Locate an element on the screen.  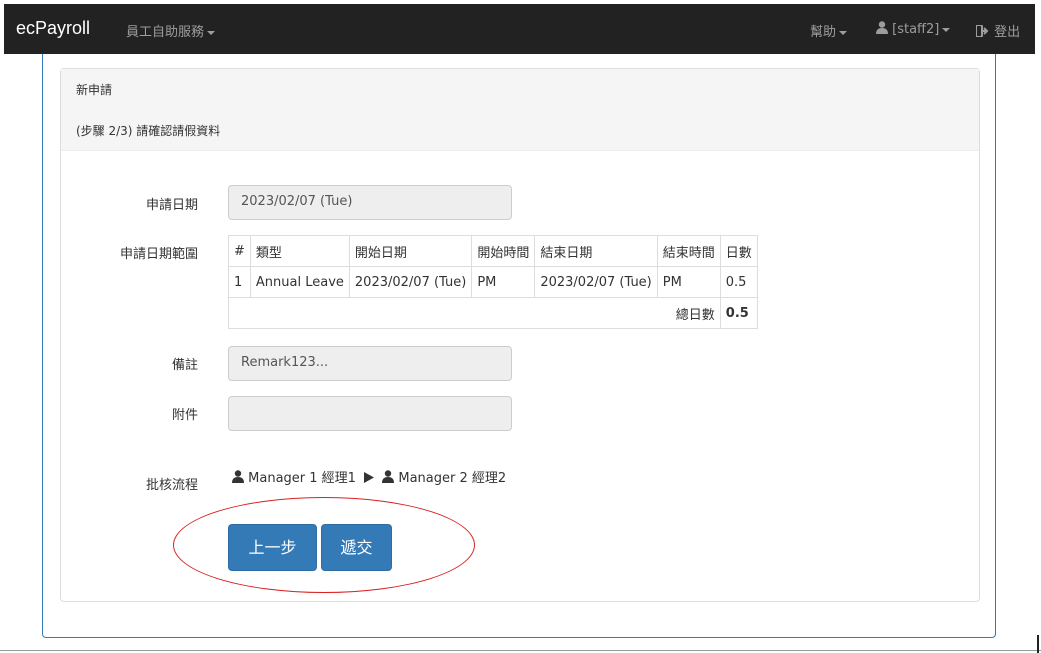
attachment-field is located at coordinates (370, 413).